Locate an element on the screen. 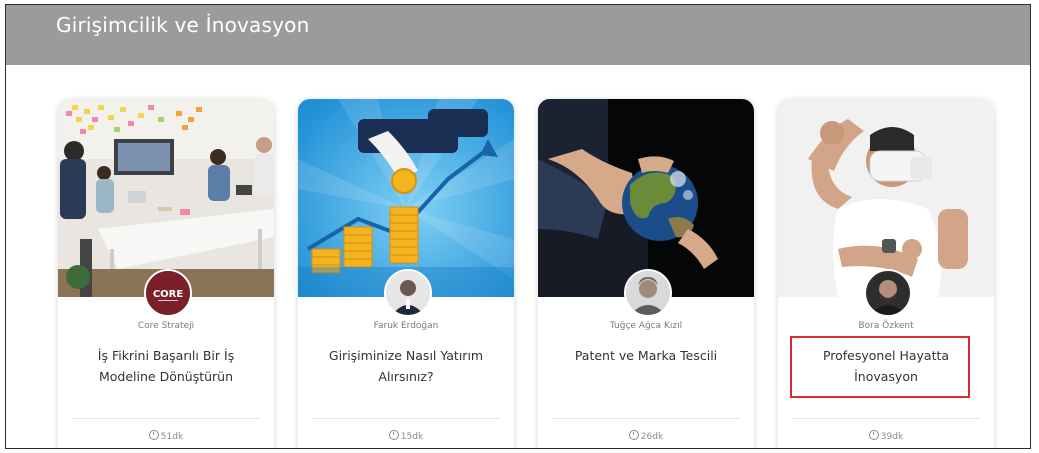 This screenshot has width=1039, height=453. course-duration: 51dk is located at coordinates (166, 436).